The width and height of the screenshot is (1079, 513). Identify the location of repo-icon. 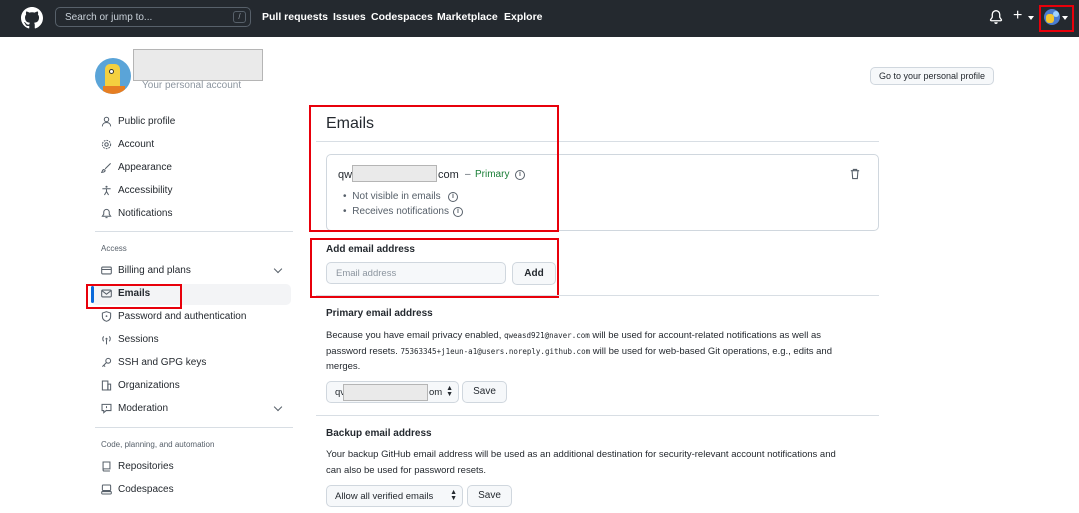
(106, 466).